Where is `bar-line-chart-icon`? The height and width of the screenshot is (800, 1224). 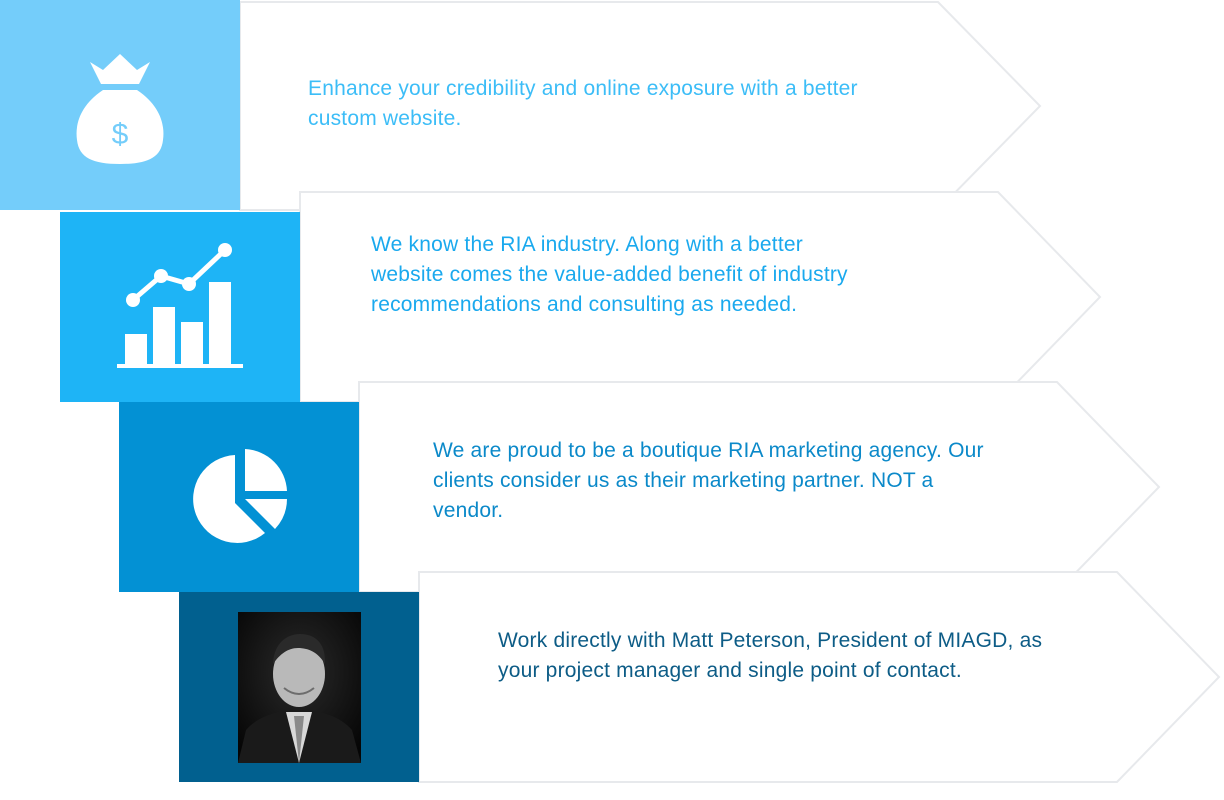 bar-line-chart-icon is located at coordinates (180, 305).